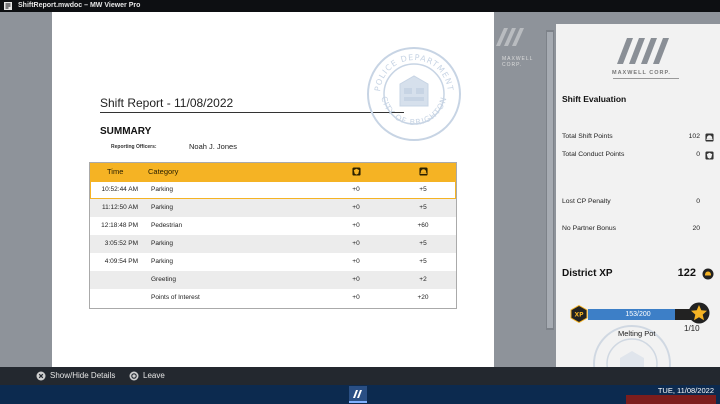 The image size is (720, 404). Describe the element at coordinates (510, 37) in the screenshot. I see `logo-icon` at that location.